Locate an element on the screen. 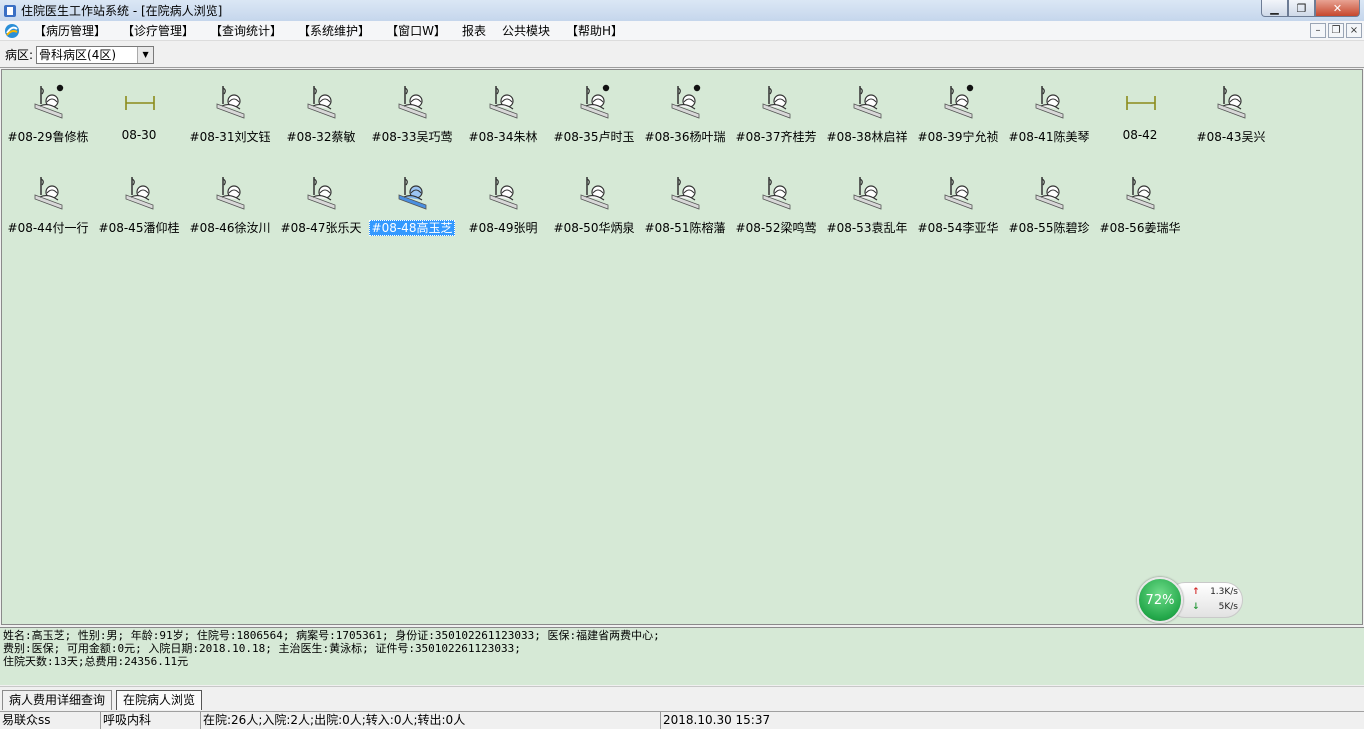 The width and height of the screenshot is (1364, 729). bed-label: #08-48高玉芝 is located at coordinates (412, 227).